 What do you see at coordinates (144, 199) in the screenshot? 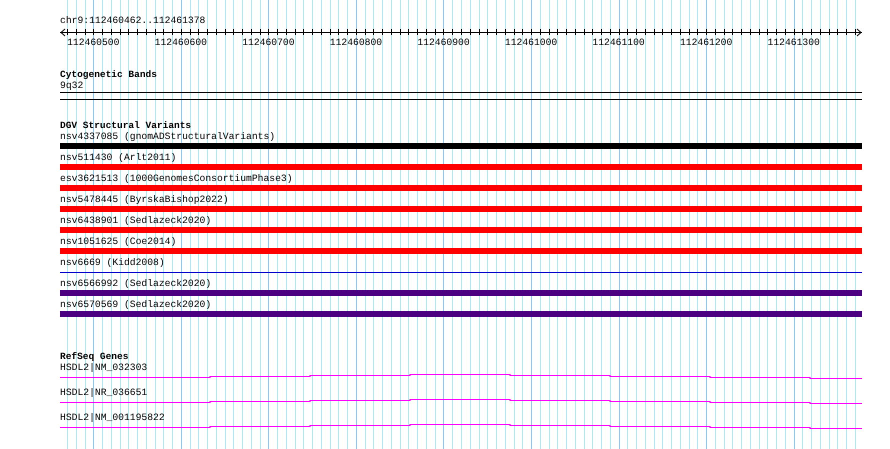
I see `feature-label: nsv5478445 (ByrskaBishop2022)` at bounding box center [144, 199].